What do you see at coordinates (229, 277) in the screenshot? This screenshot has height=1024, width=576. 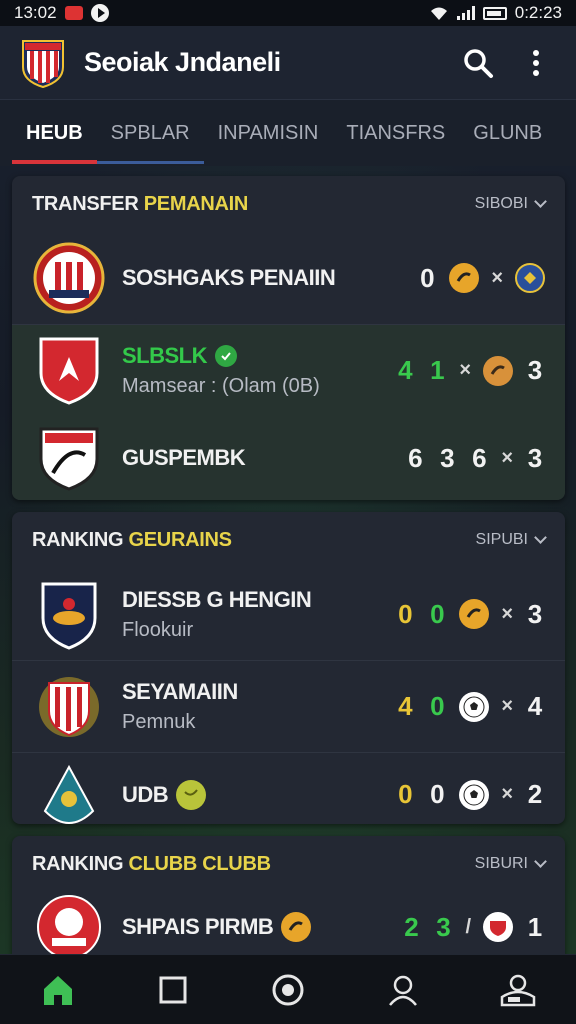 I see `team-name: SOSHGAKS PENAIIN` at bounding box center [229, 277].